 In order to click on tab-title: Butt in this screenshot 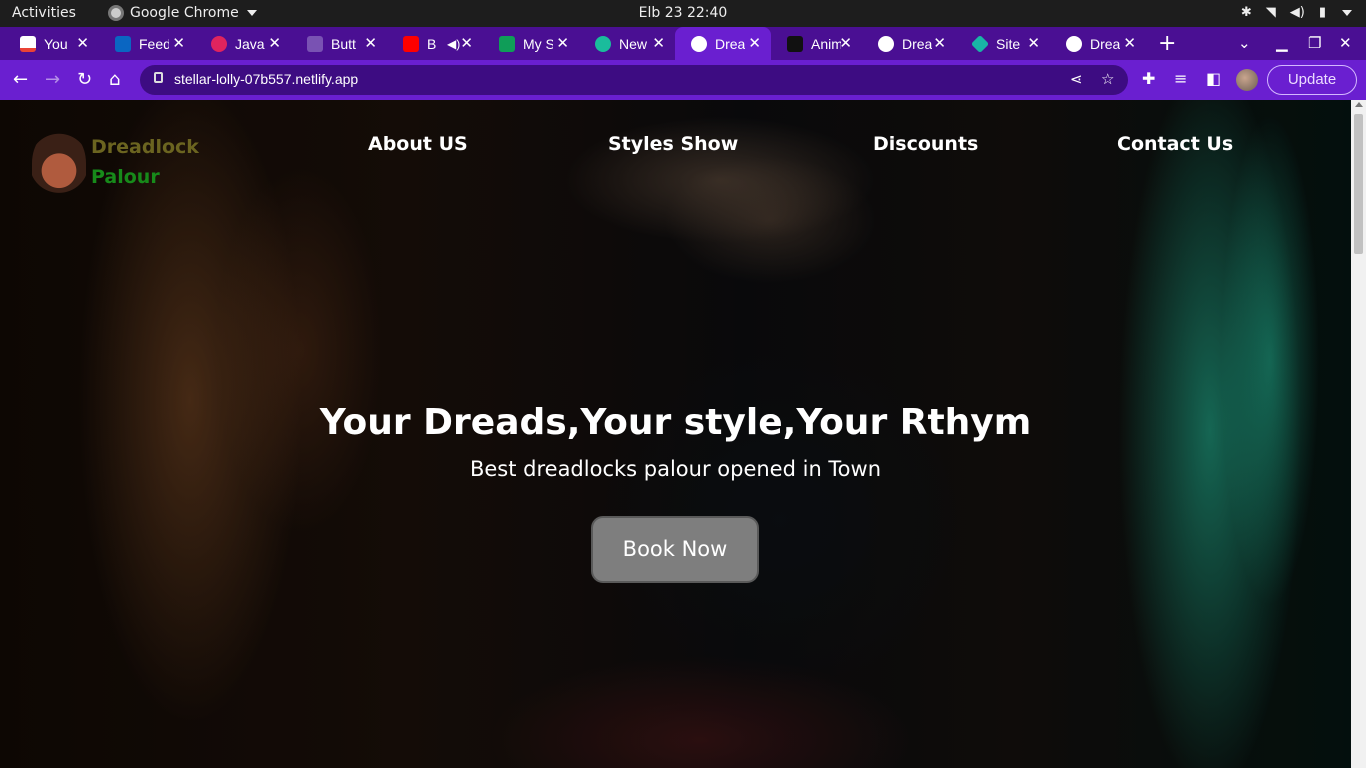, I will do `click(343, 43)`.